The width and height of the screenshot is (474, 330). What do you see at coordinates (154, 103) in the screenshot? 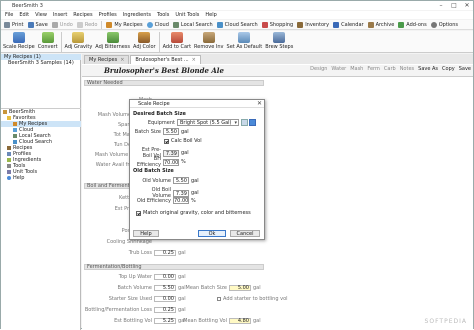
I see `dialog-title: Scale Recipe` at bounding box center [154, 103].